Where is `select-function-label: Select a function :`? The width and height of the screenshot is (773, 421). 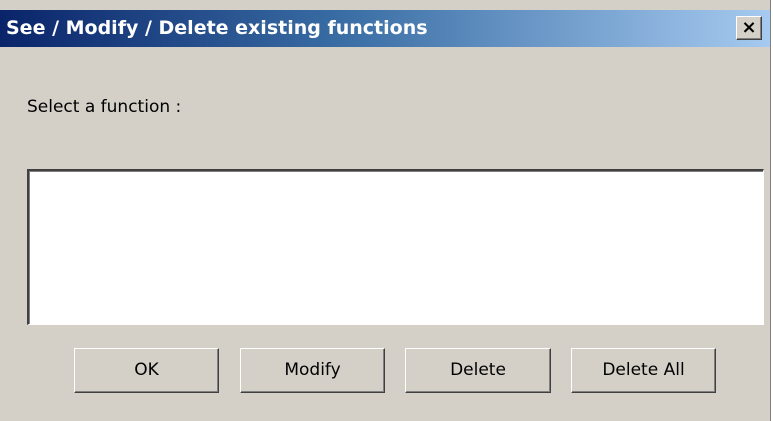 select-function-label: Select a function : is located at coordinates (104, 107).